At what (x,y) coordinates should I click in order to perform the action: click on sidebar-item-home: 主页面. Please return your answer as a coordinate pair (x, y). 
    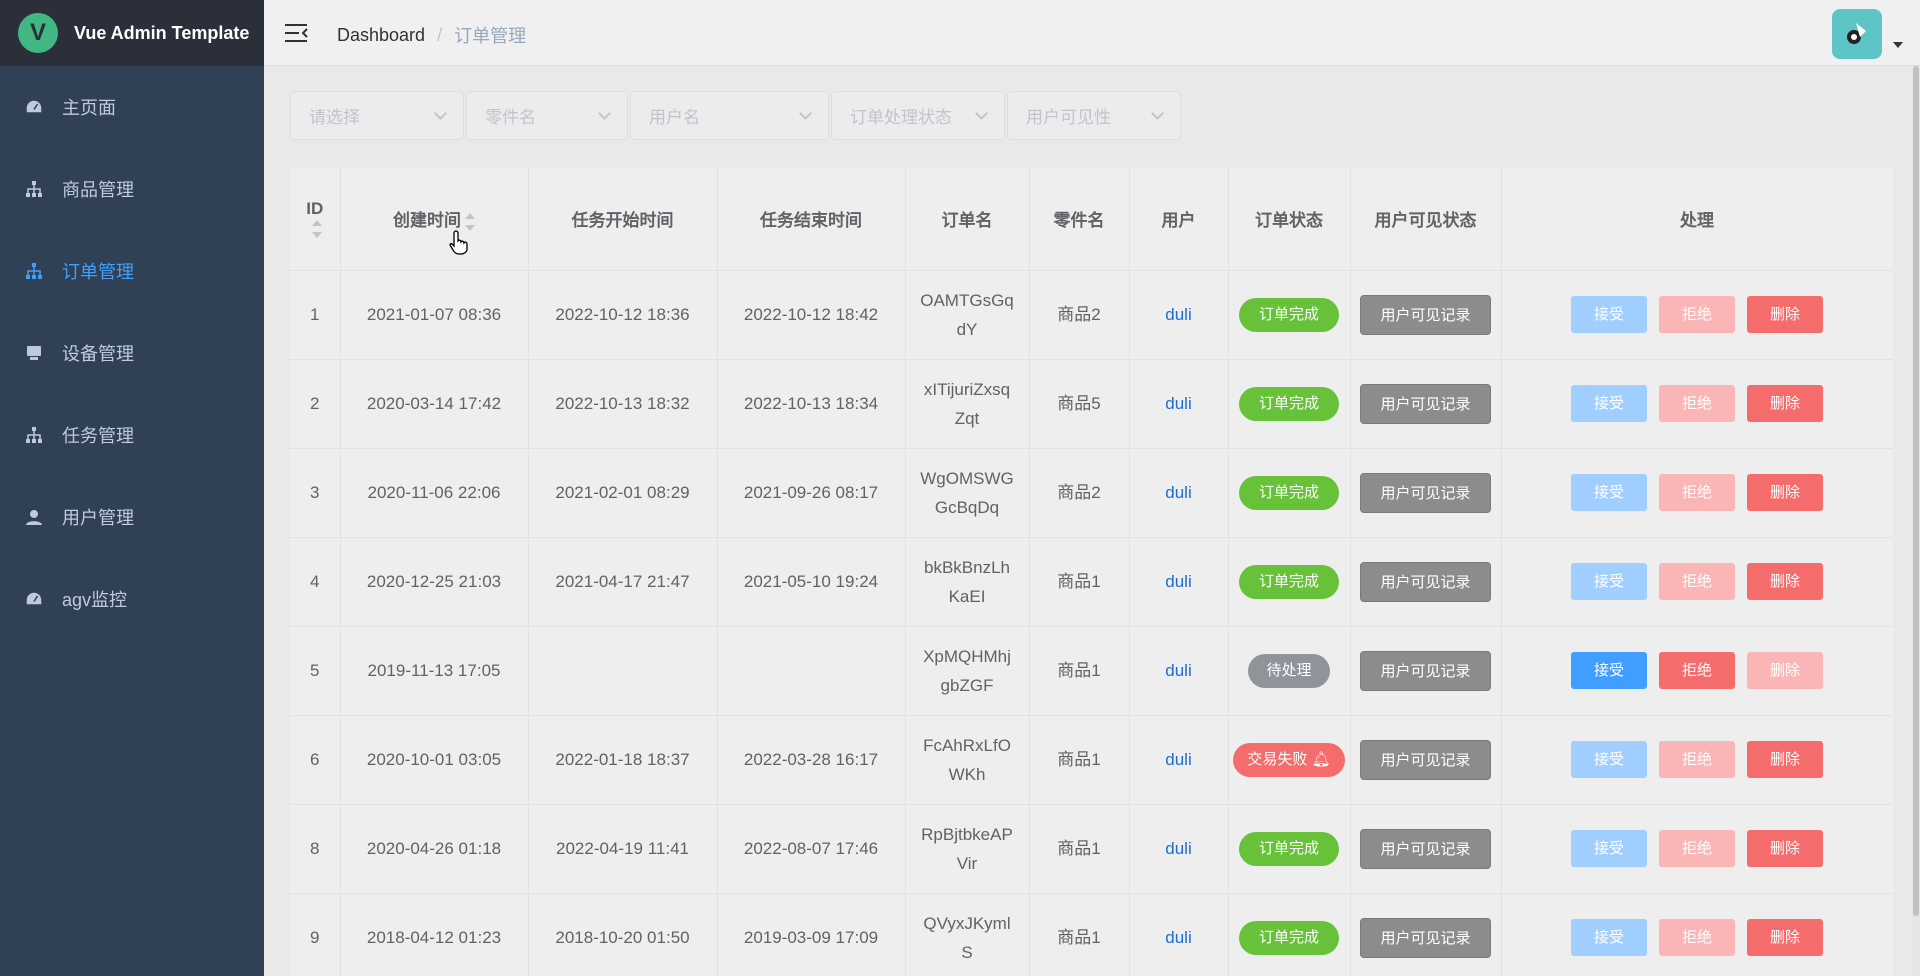
    Looking at the image, I should click on (132, 107).